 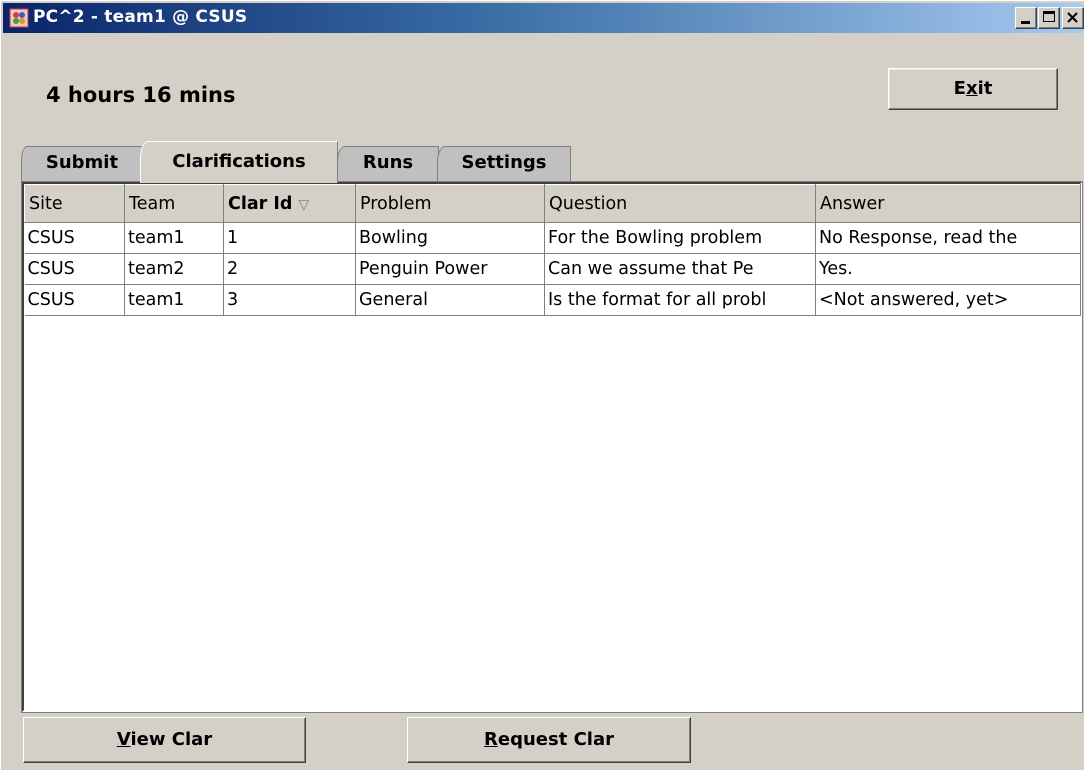 What do you see at coordinates (680, 238) in the screenshot?
I see `cell-question: For the Bowling problem` at bounding box center [680, 238].